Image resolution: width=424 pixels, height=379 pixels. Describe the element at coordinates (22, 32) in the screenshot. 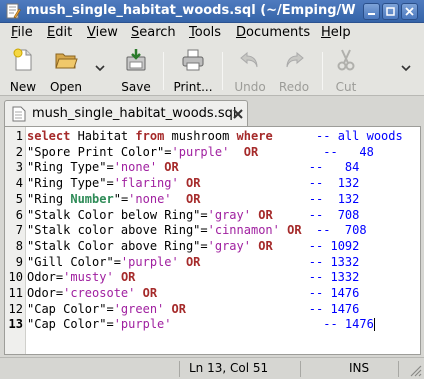

I see `menu-file: File` at that location.